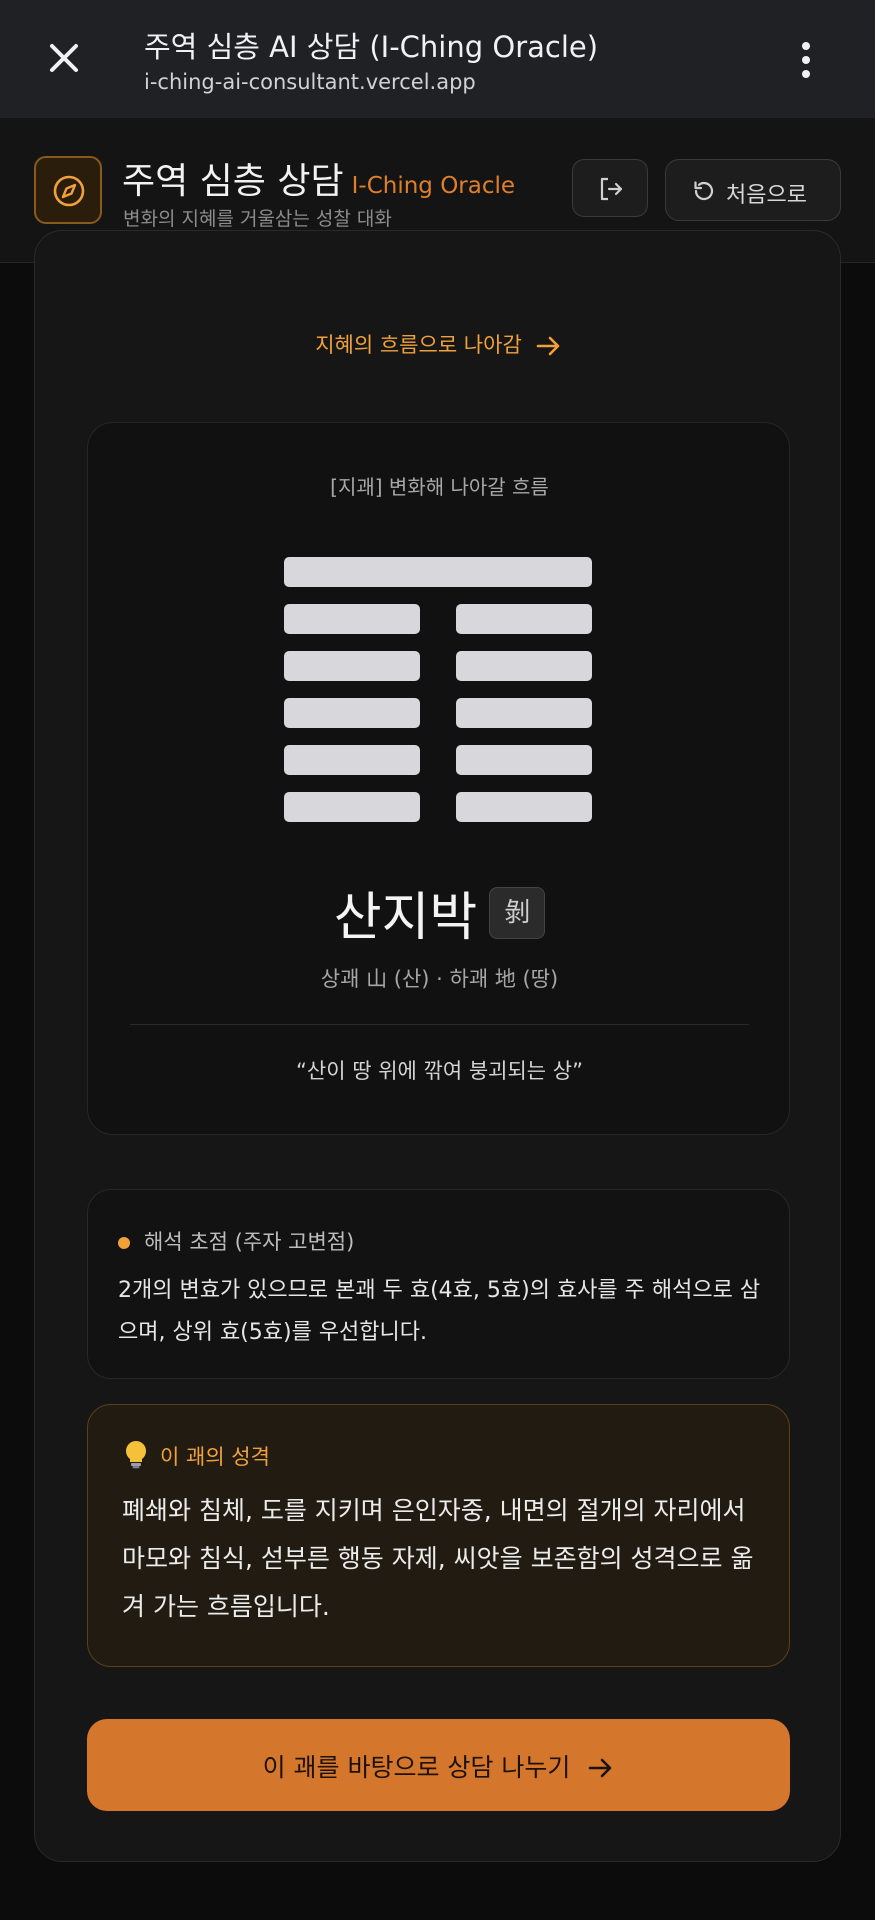 This screenshot has height=1920, width=875. I want to click on restart-button: 처음으로, so click(753, 190).